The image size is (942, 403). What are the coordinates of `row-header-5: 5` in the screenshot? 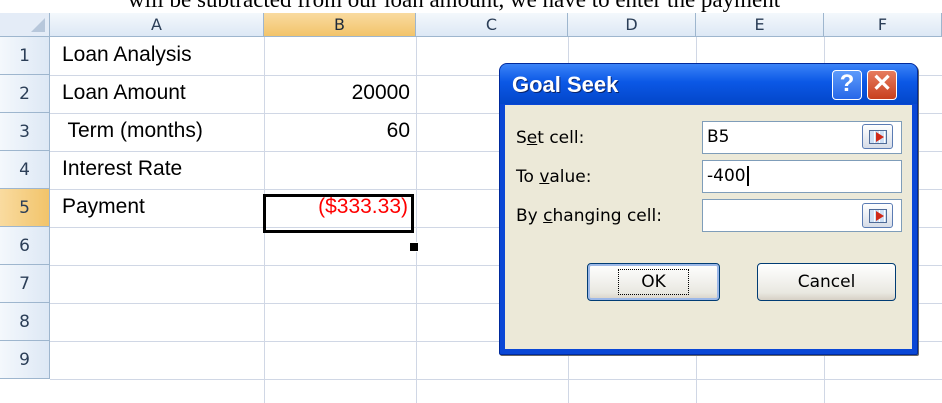 It's located at (25, 208).